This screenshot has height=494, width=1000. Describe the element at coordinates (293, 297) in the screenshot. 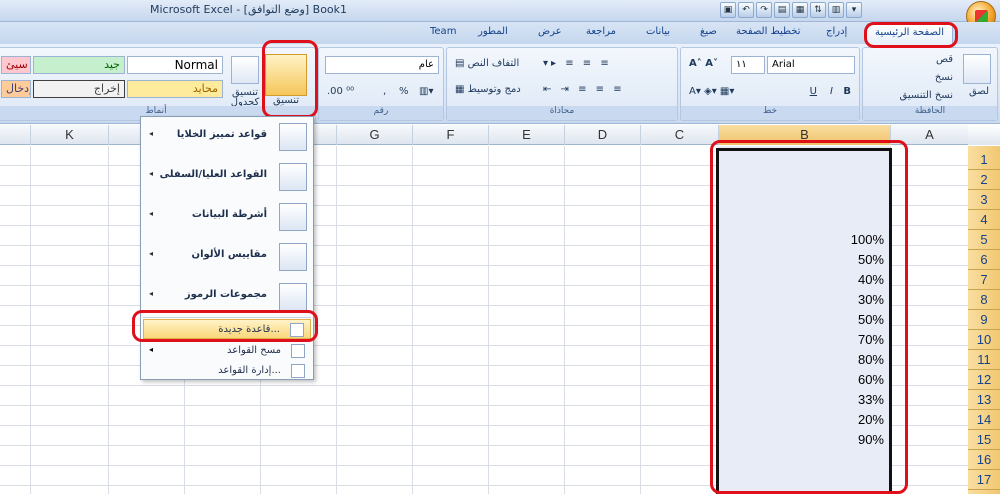

I see `icon-sets-icon` at that location.